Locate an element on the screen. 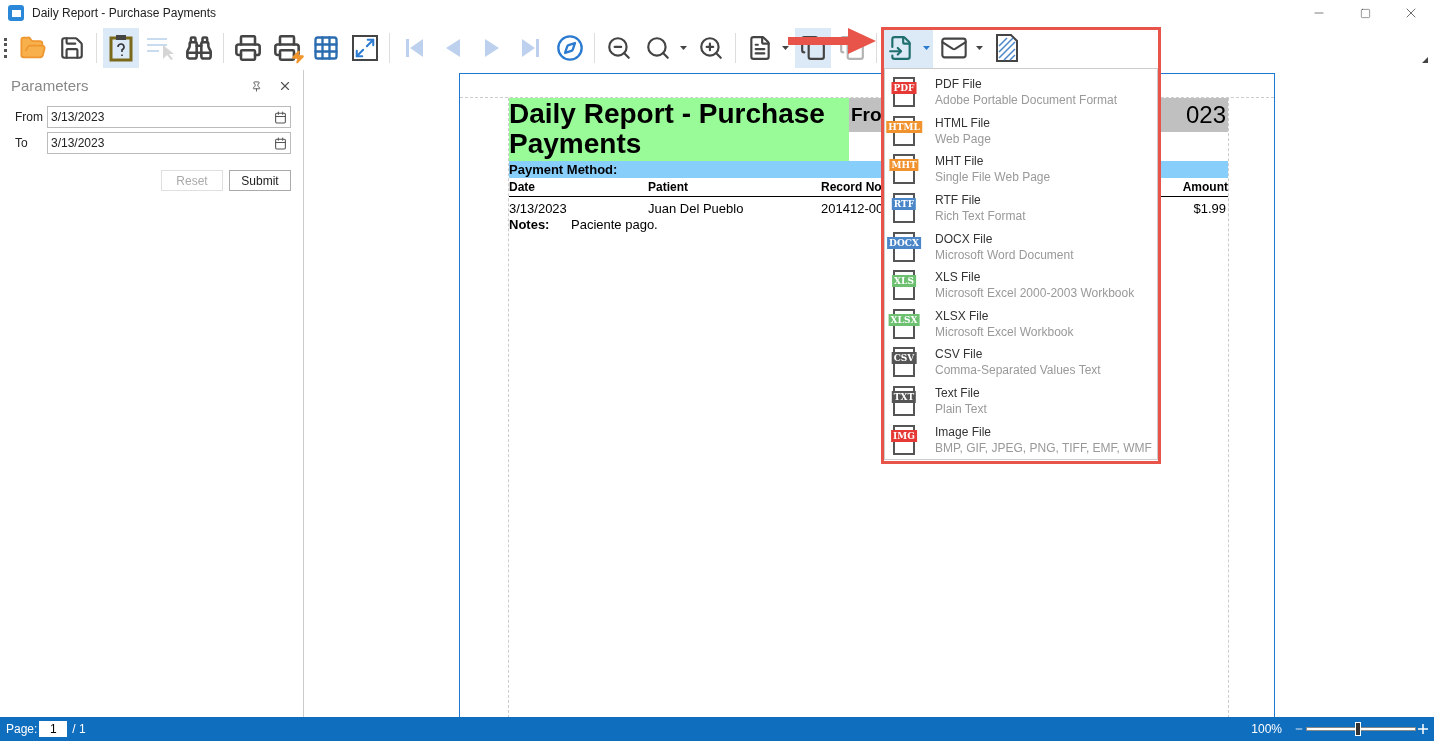  select-field-icon is located at coordinates (160, 48).